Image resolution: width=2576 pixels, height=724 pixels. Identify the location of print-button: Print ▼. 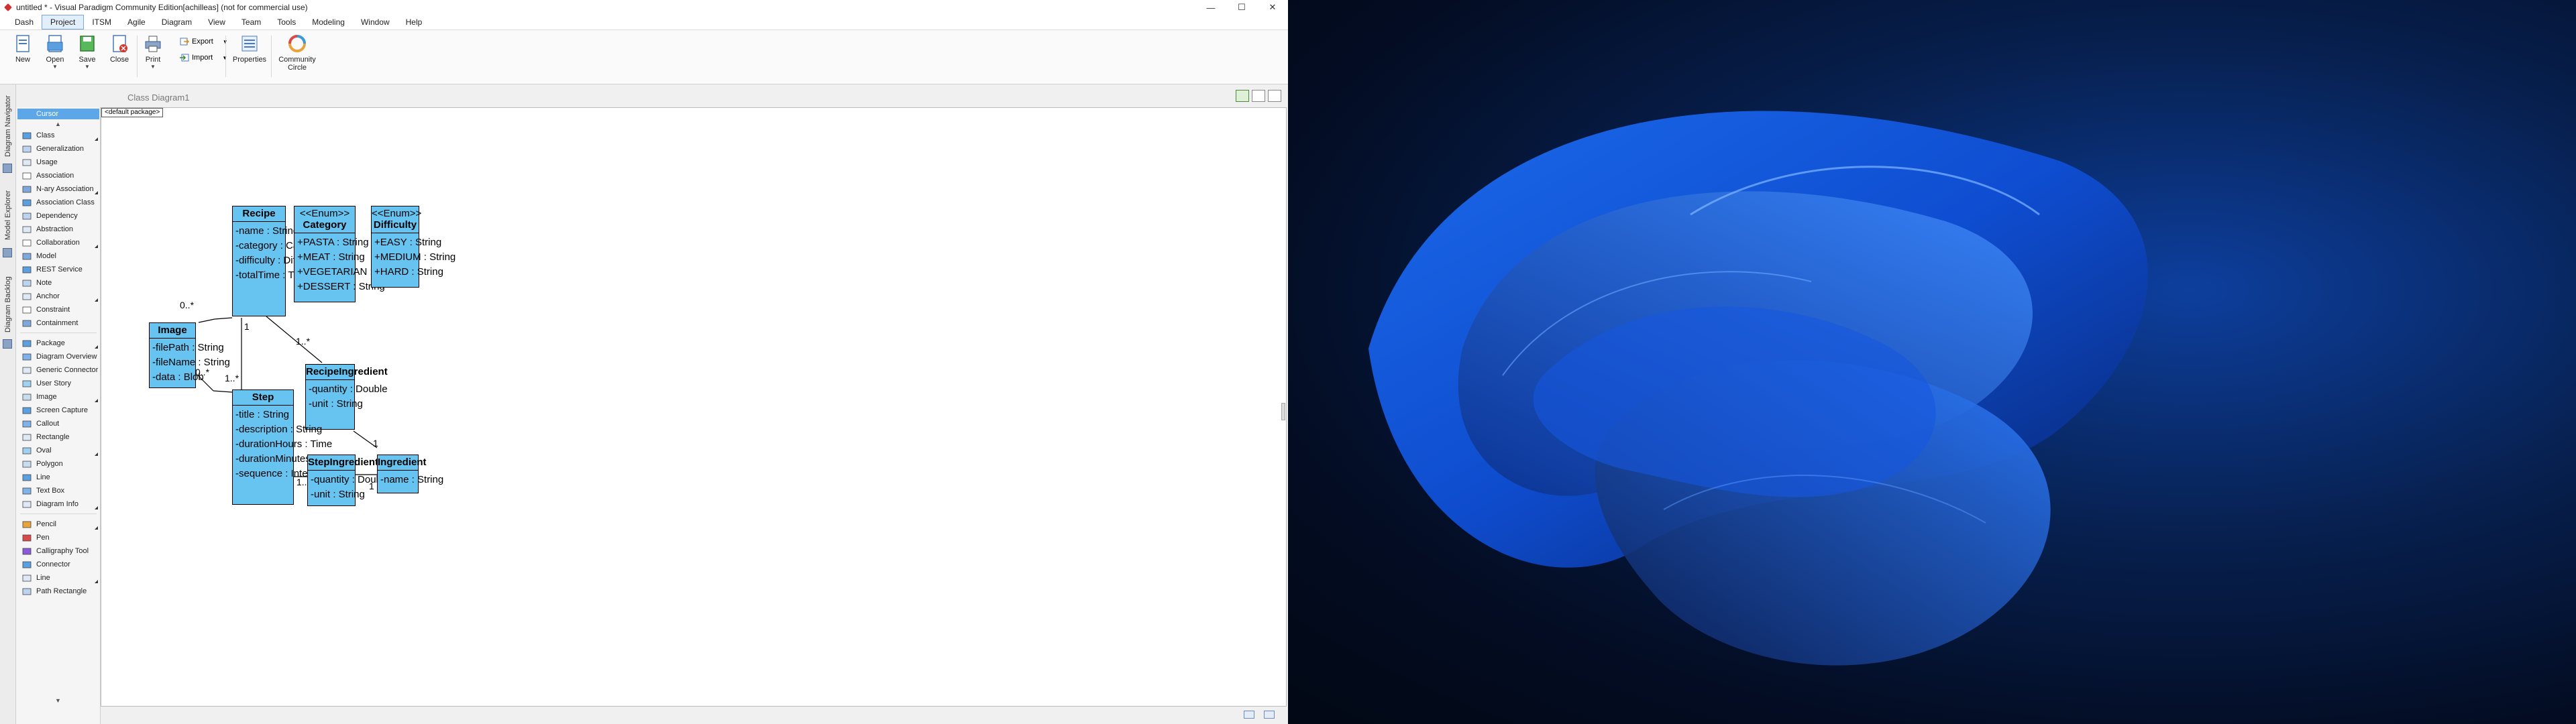
(153, 55).